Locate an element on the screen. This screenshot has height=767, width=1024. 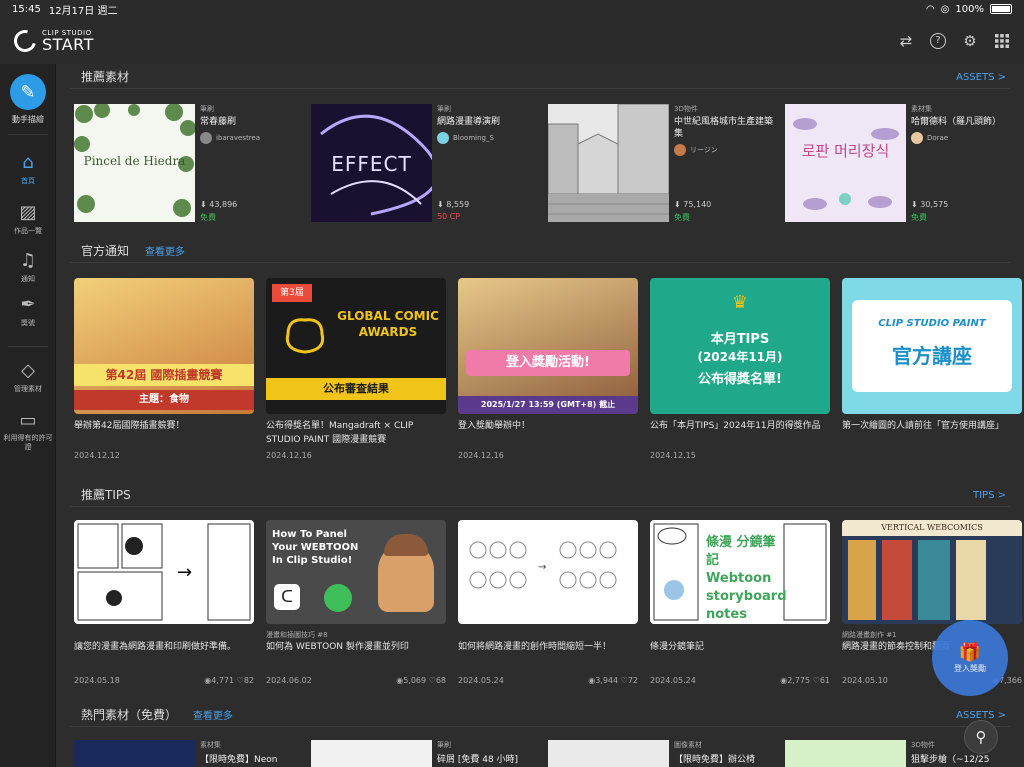
notice-title: 舉辦第42屆國際插畫競賽！ is located at coordinates (129, 426).